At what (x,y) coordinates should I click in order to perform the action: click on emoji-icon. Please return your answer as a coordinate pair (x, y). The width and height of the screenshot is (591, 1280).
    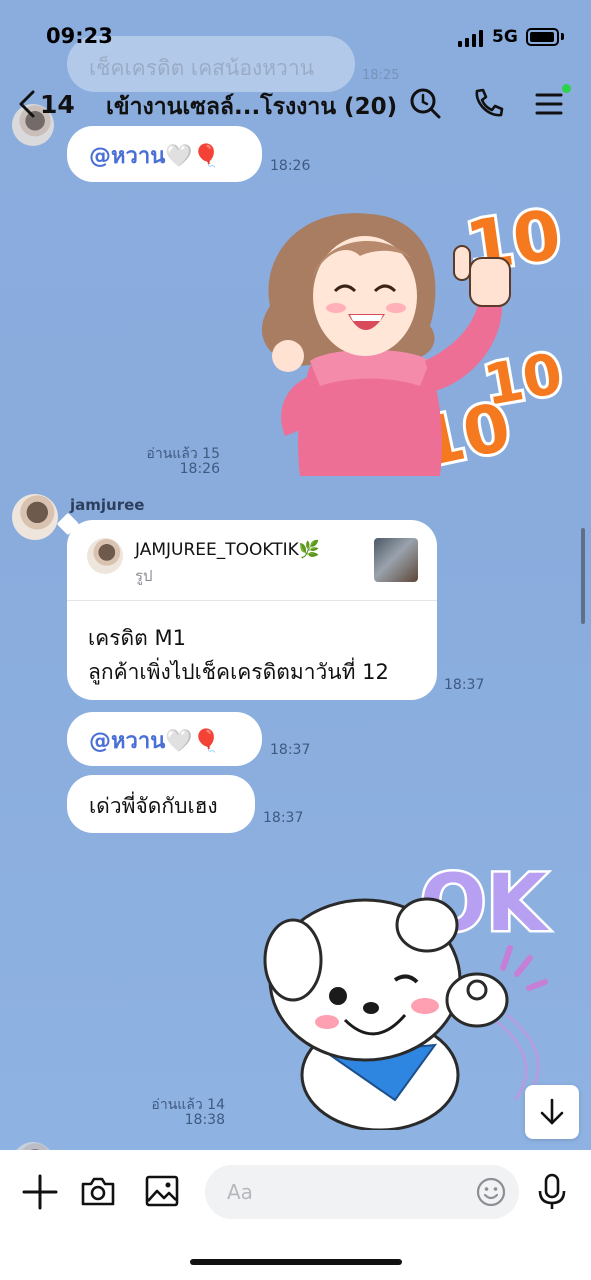
    Looking at the image, I should click on (491, 1192).